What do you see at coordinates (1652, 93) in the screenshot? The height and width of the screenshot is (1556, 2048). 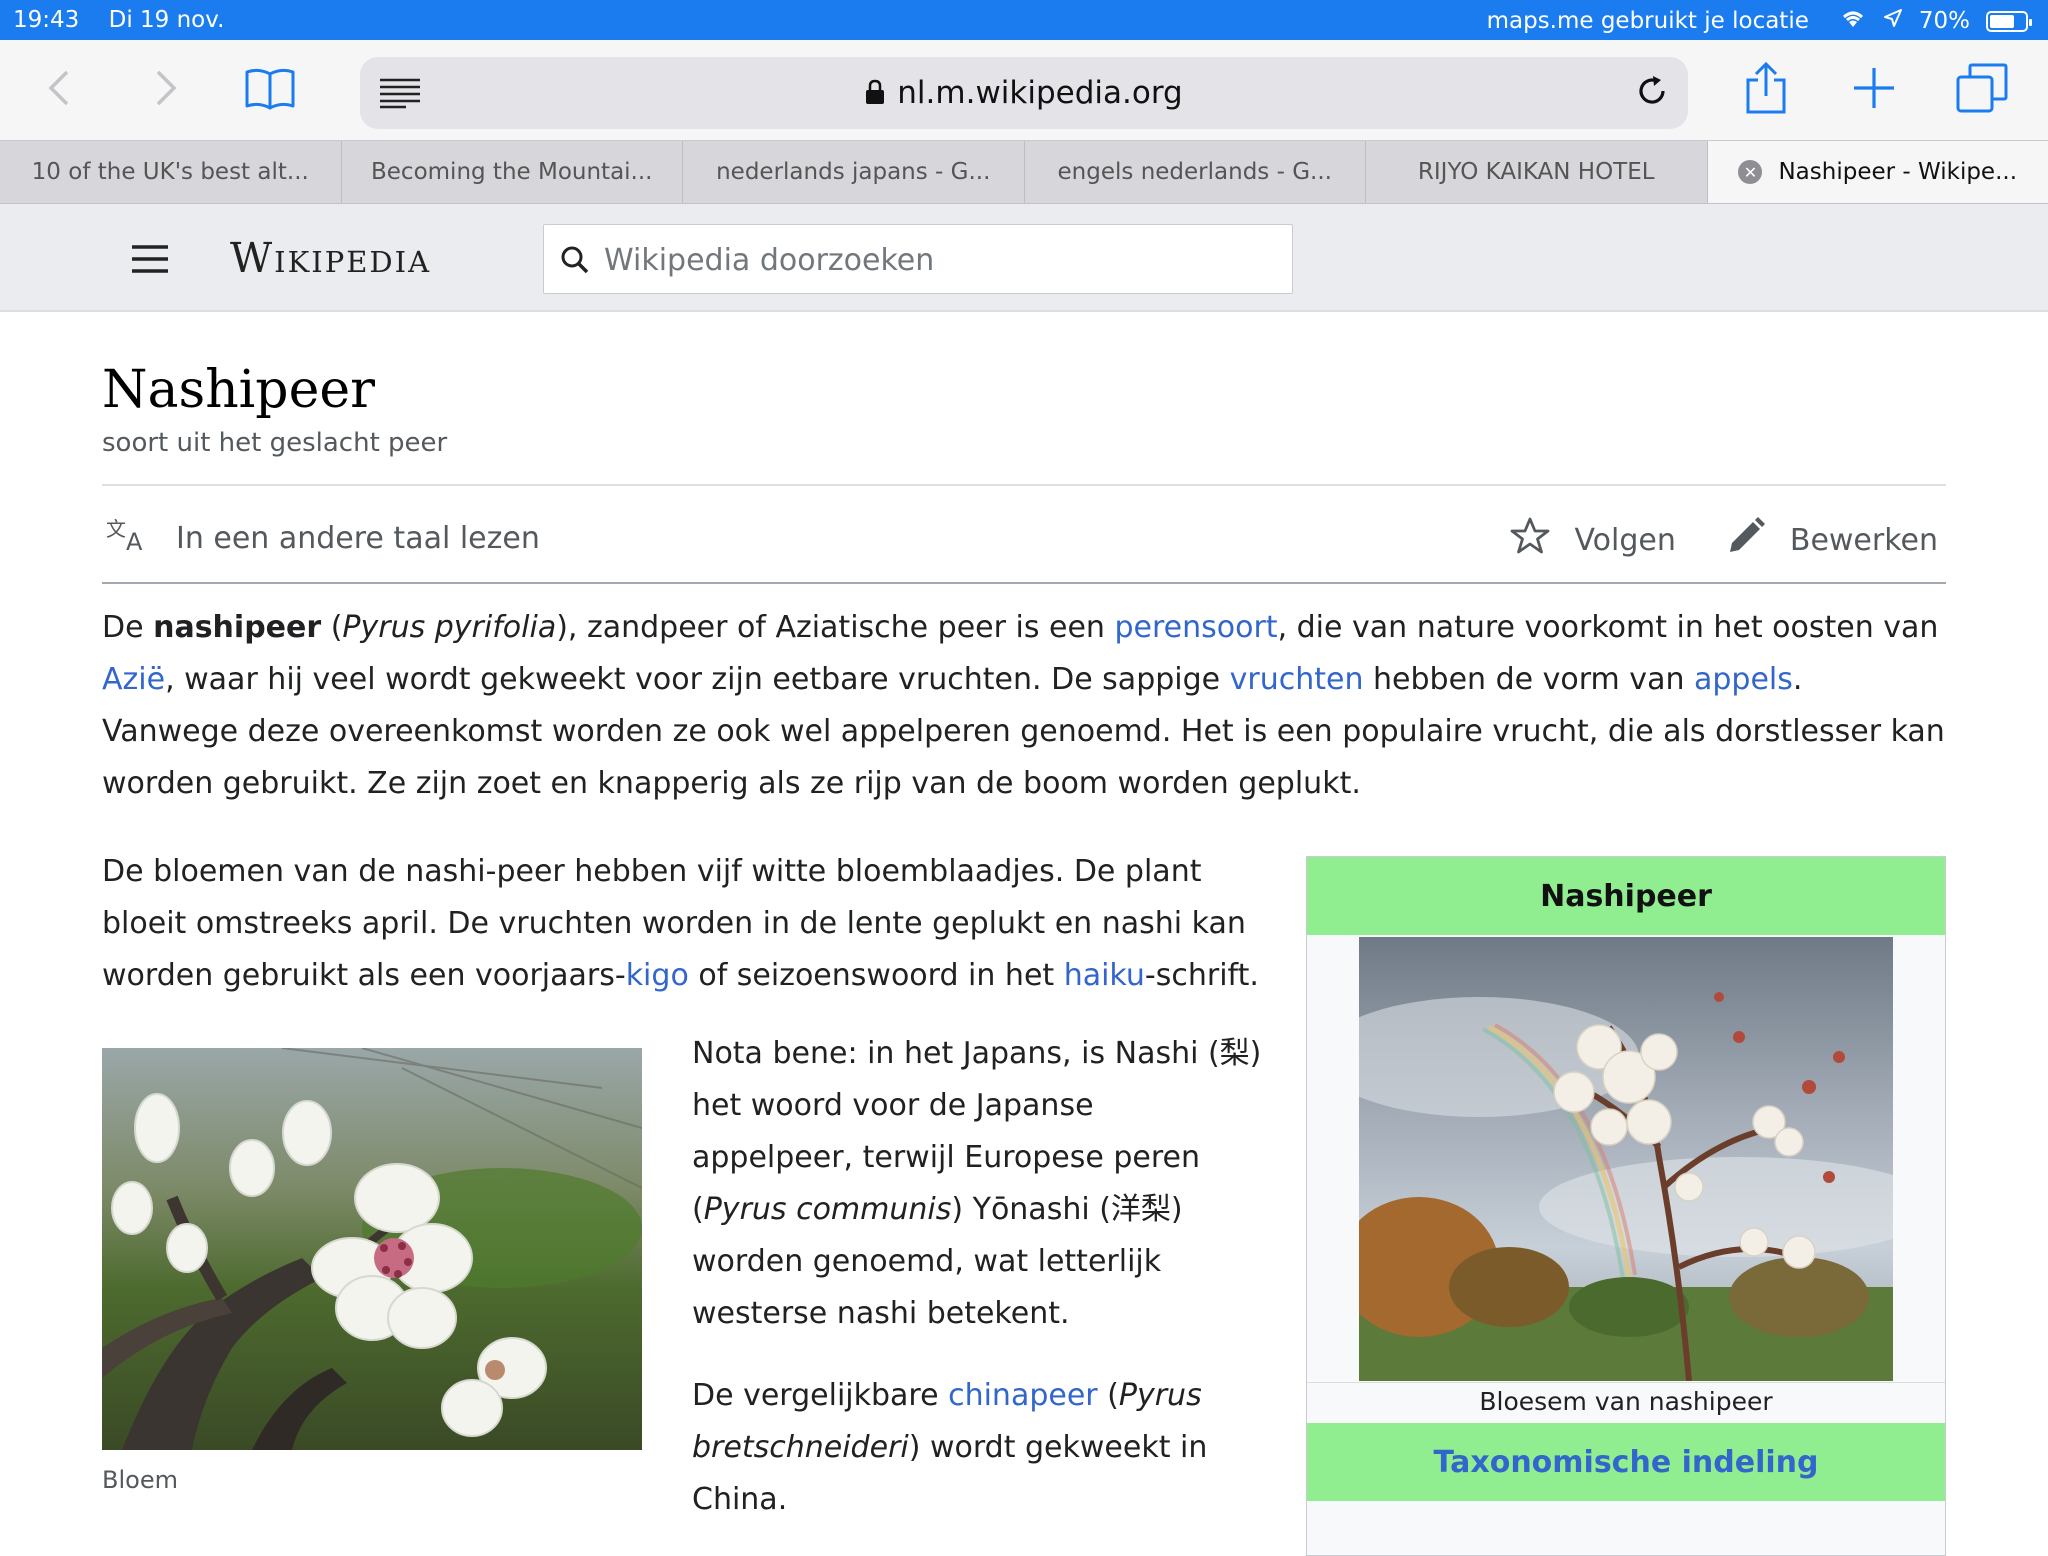 I see `reload-icon` at bounding box center [1652, 93].